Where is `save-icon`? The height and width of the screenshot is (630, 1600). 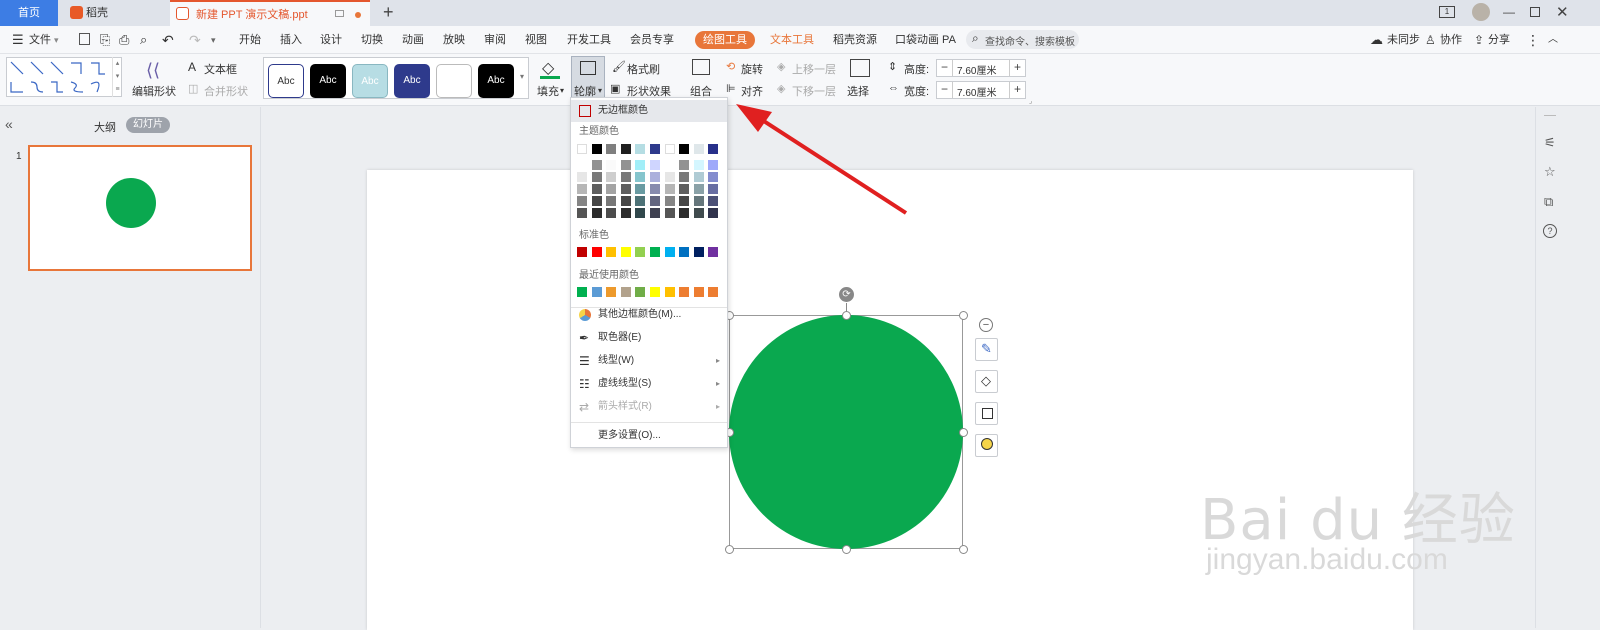
save-icon is located at coordinates (84, 39).